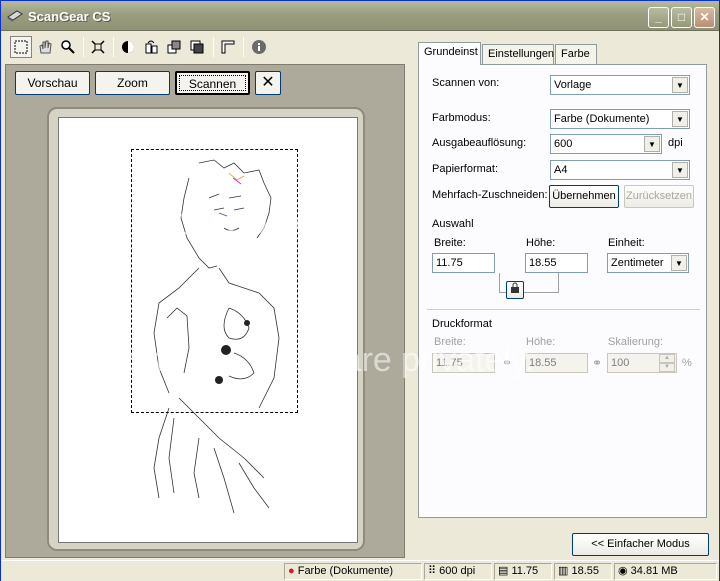  I want to click on spin-up-icon: ▲, so click(667, 358).